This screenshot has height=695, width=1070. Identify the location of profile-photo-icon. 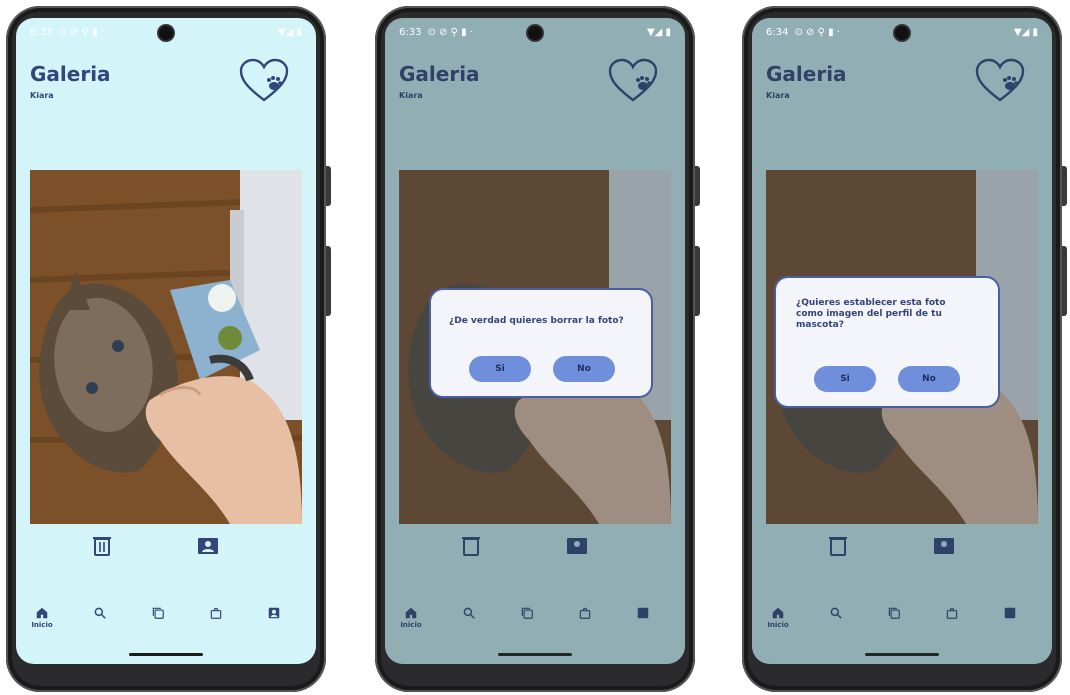
(208, 546).